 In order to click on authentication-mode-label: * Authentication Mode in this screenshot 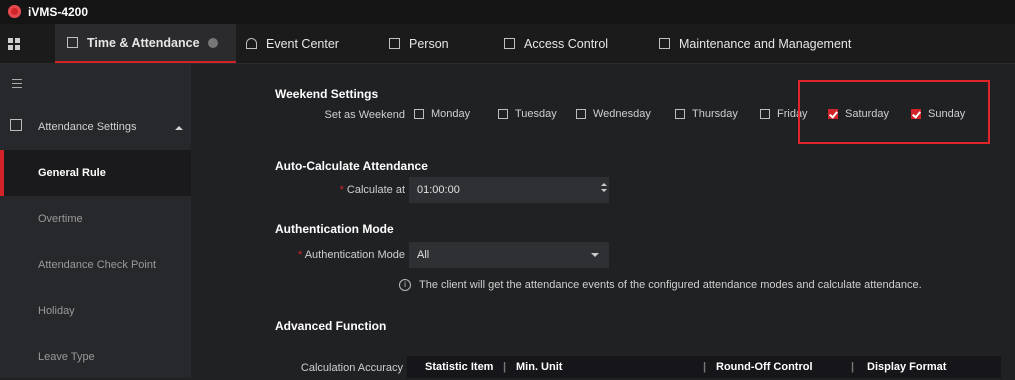, I will do `click(351, 255)`.